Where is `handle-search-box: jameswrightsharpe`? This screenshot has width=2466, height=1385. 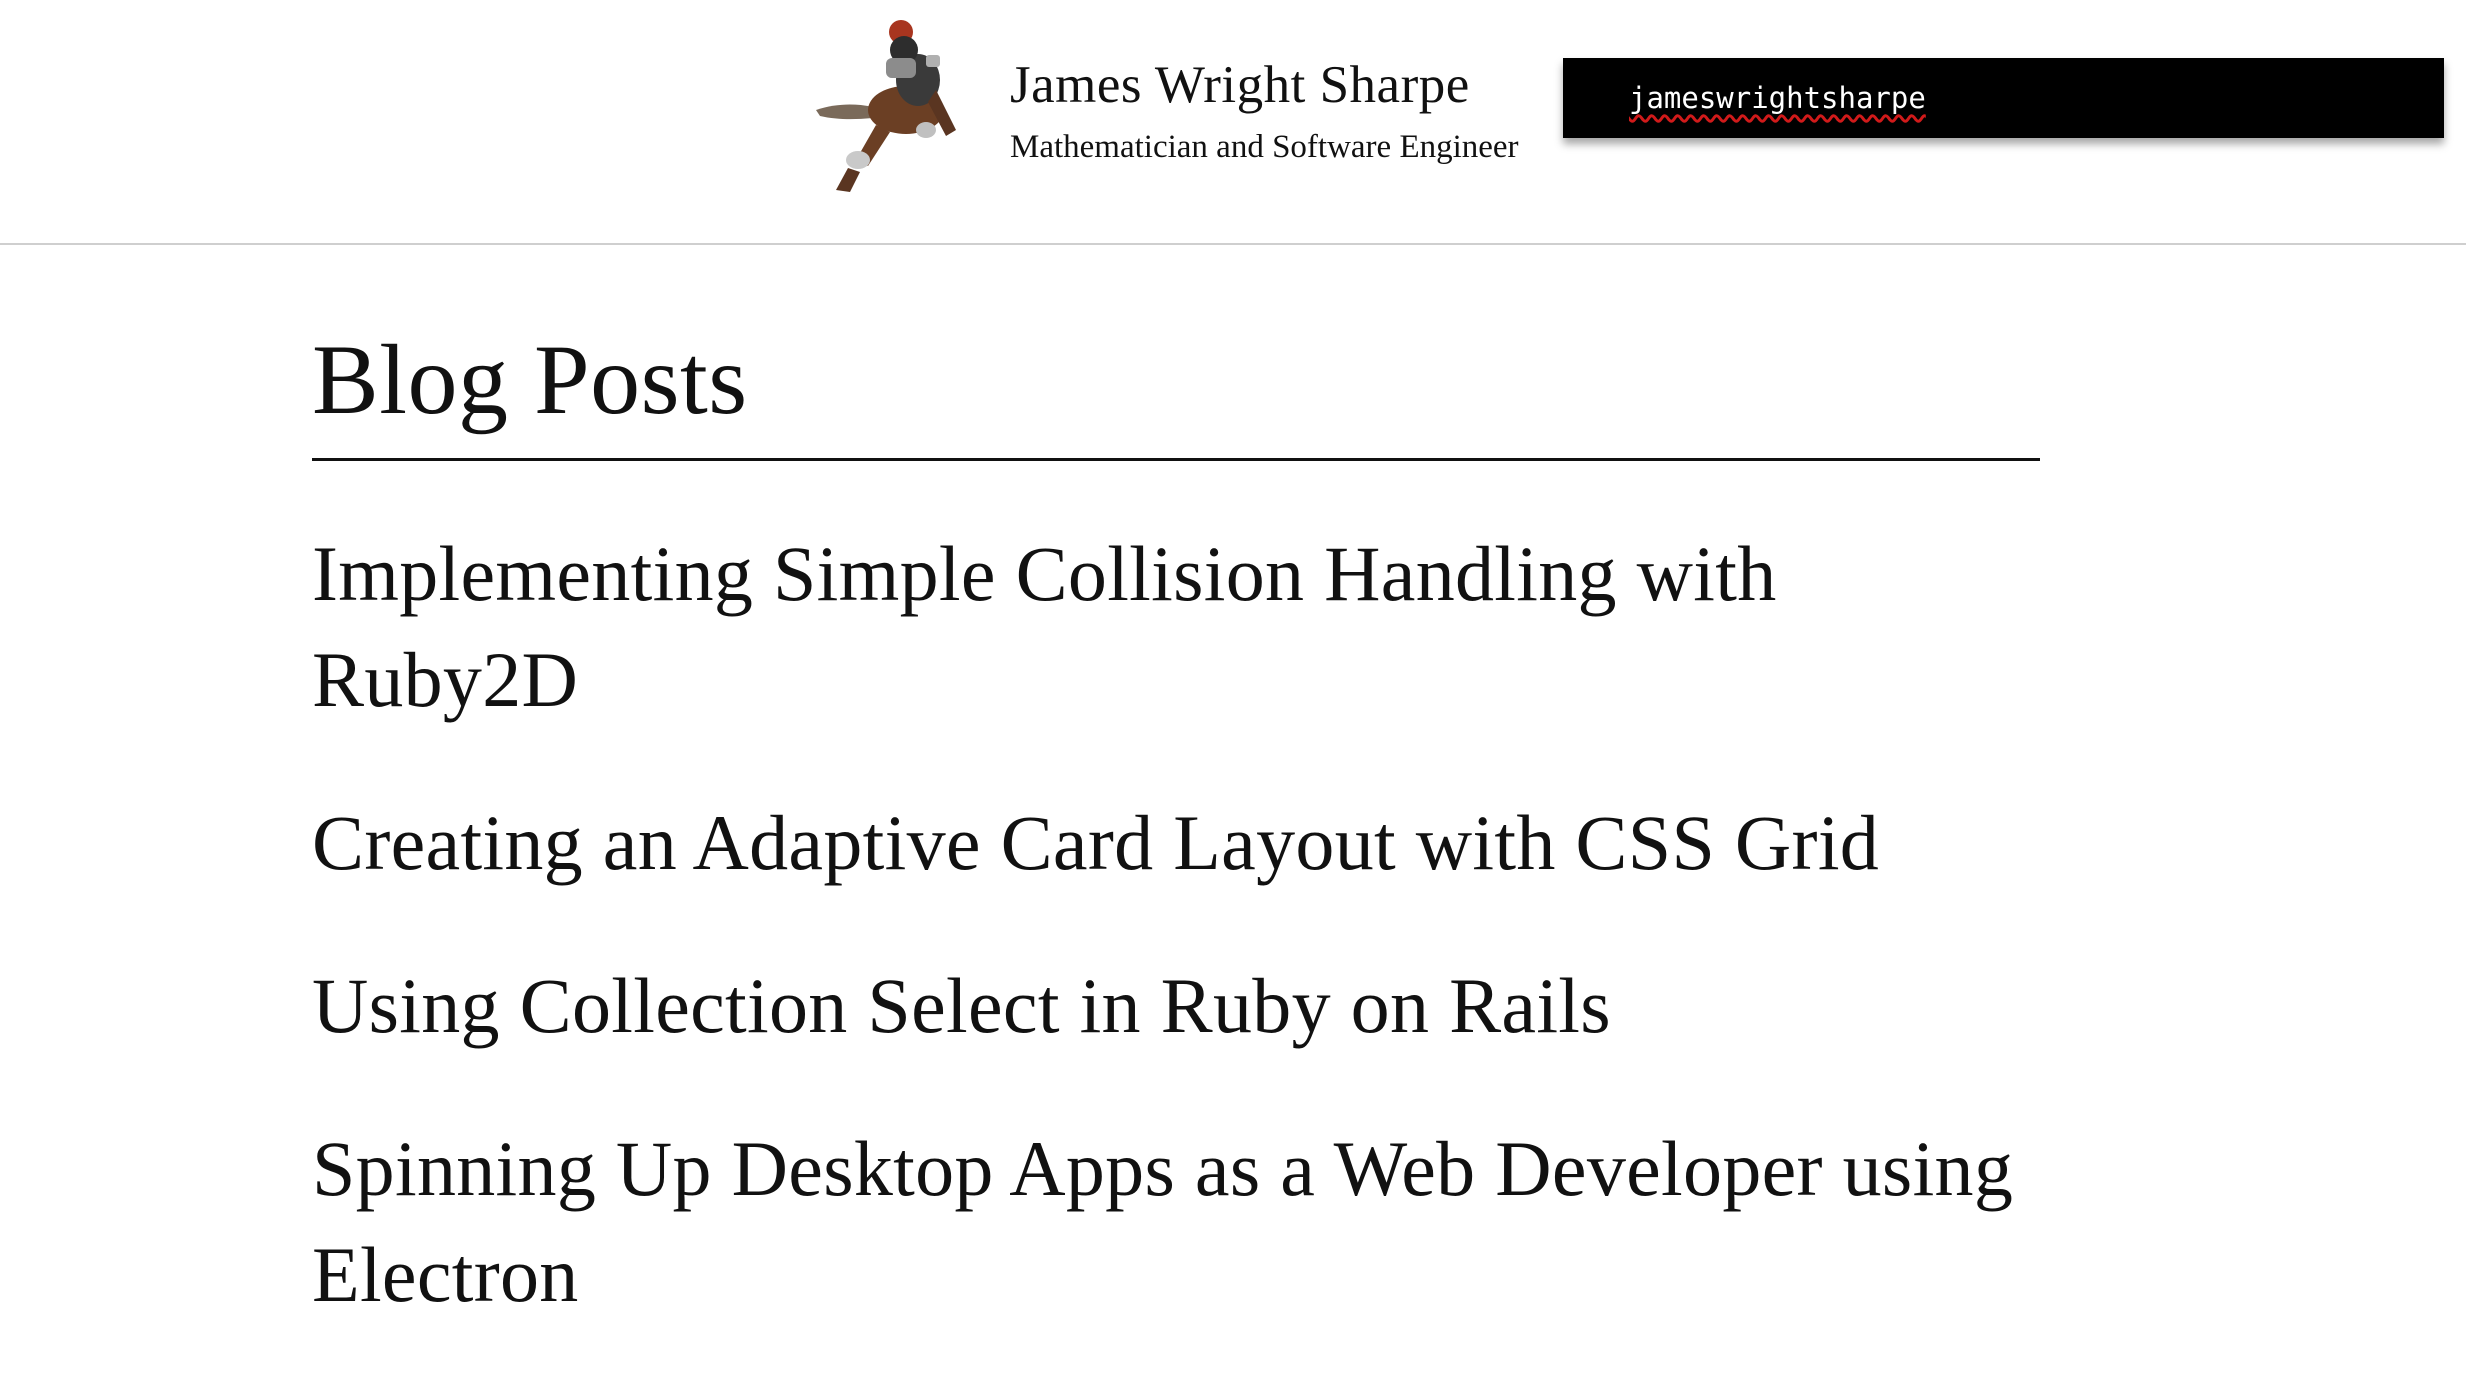
handle-search-box: jameswrightsharpe is located at coordinates (2003, 98).